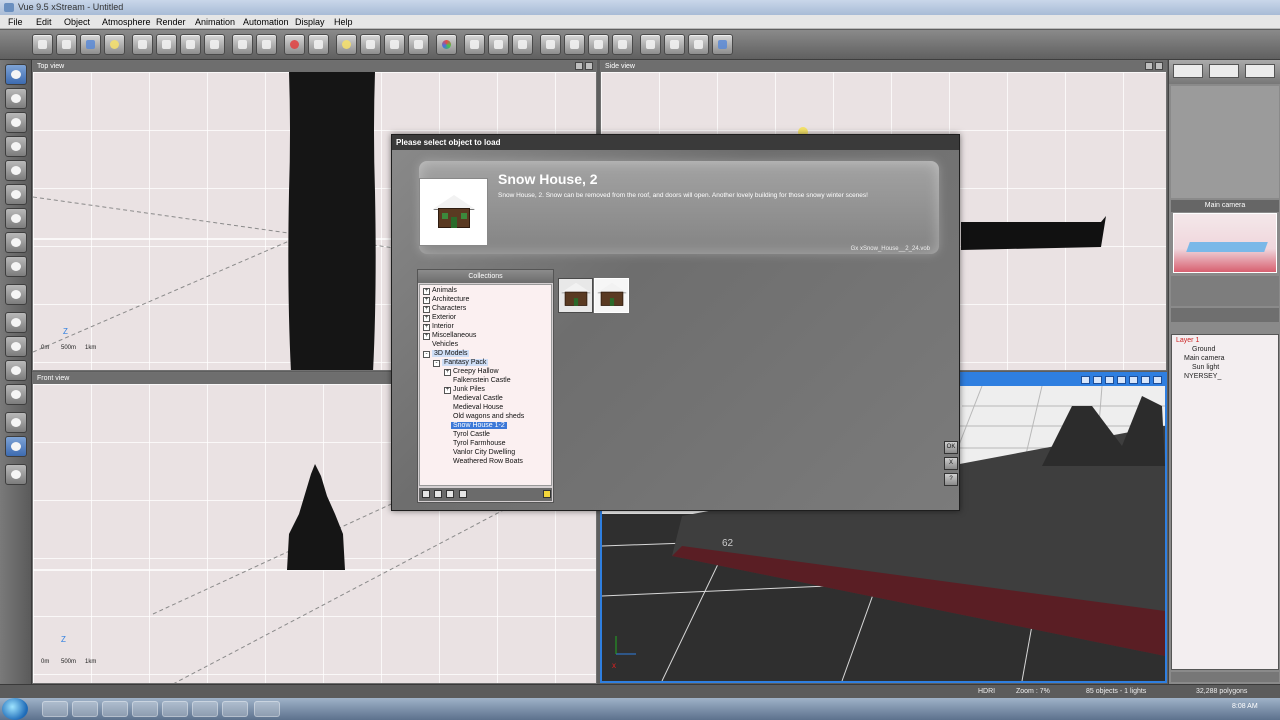 This screenshot has width=1280, height=720. What do you see at coordinates (16, 370) in the screenshot?
I see `metablob-icon` at bounding box center [16, 370].